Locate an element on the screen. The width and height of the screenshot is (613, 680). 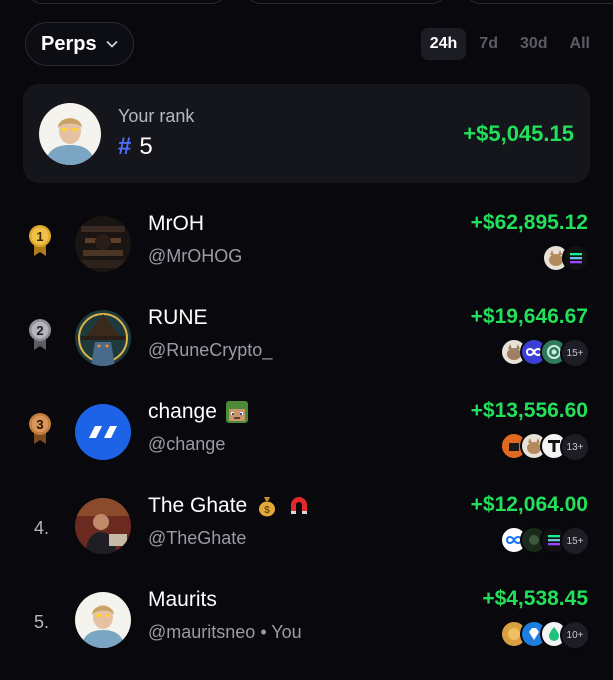
leaderboard-row: 1 MrOH @MrOHOG +$62,895.12 is located at coordinates (306, 248).